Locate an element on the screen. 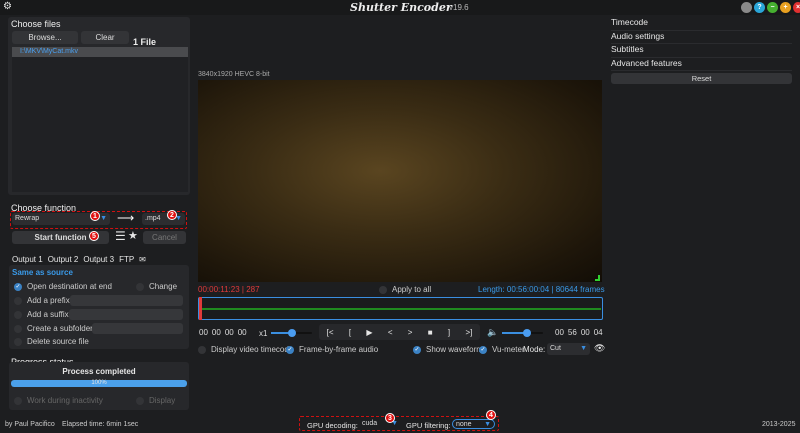 The width and height of the screenshot is (800, 433). delete-source-checkbox is located at coordinates (18, 341).